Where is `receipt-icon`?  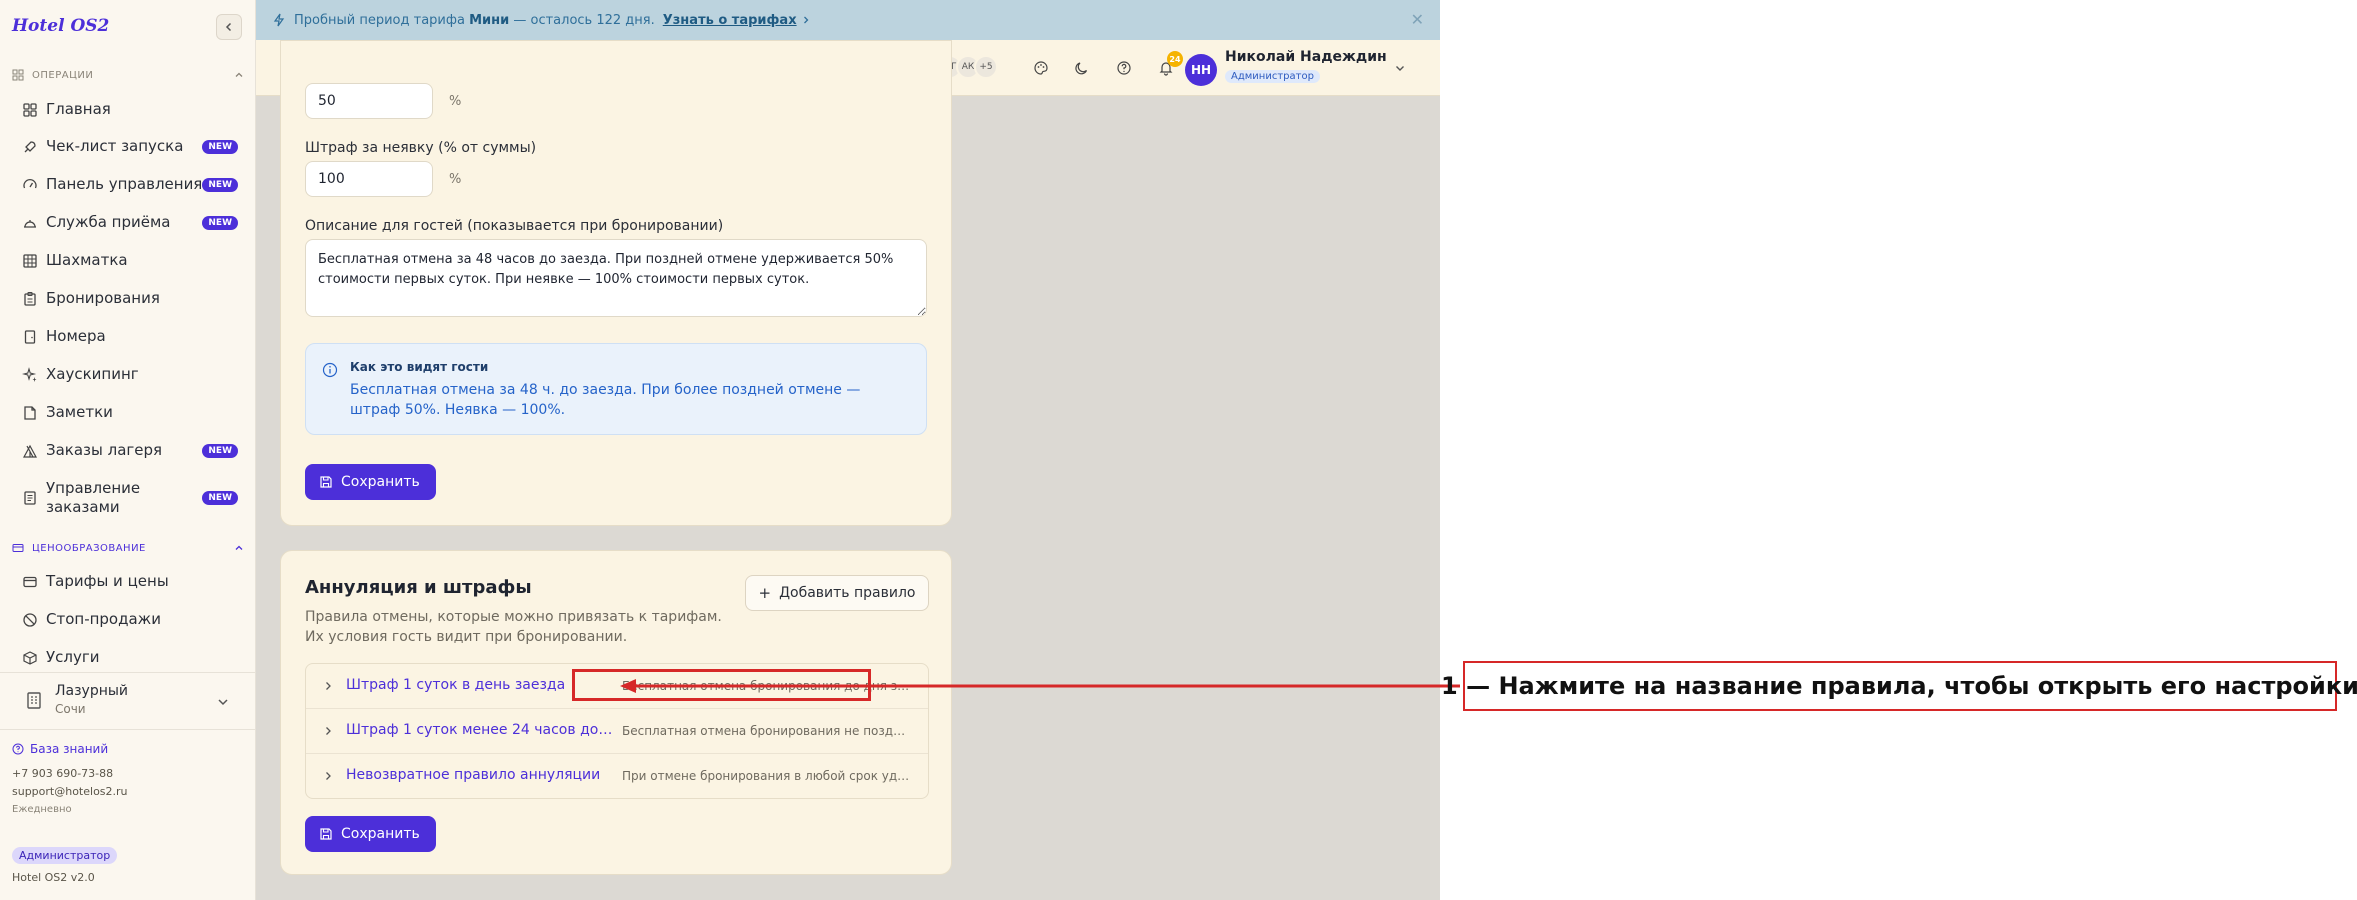 receipt-icon is located at coordinates (30, 498).